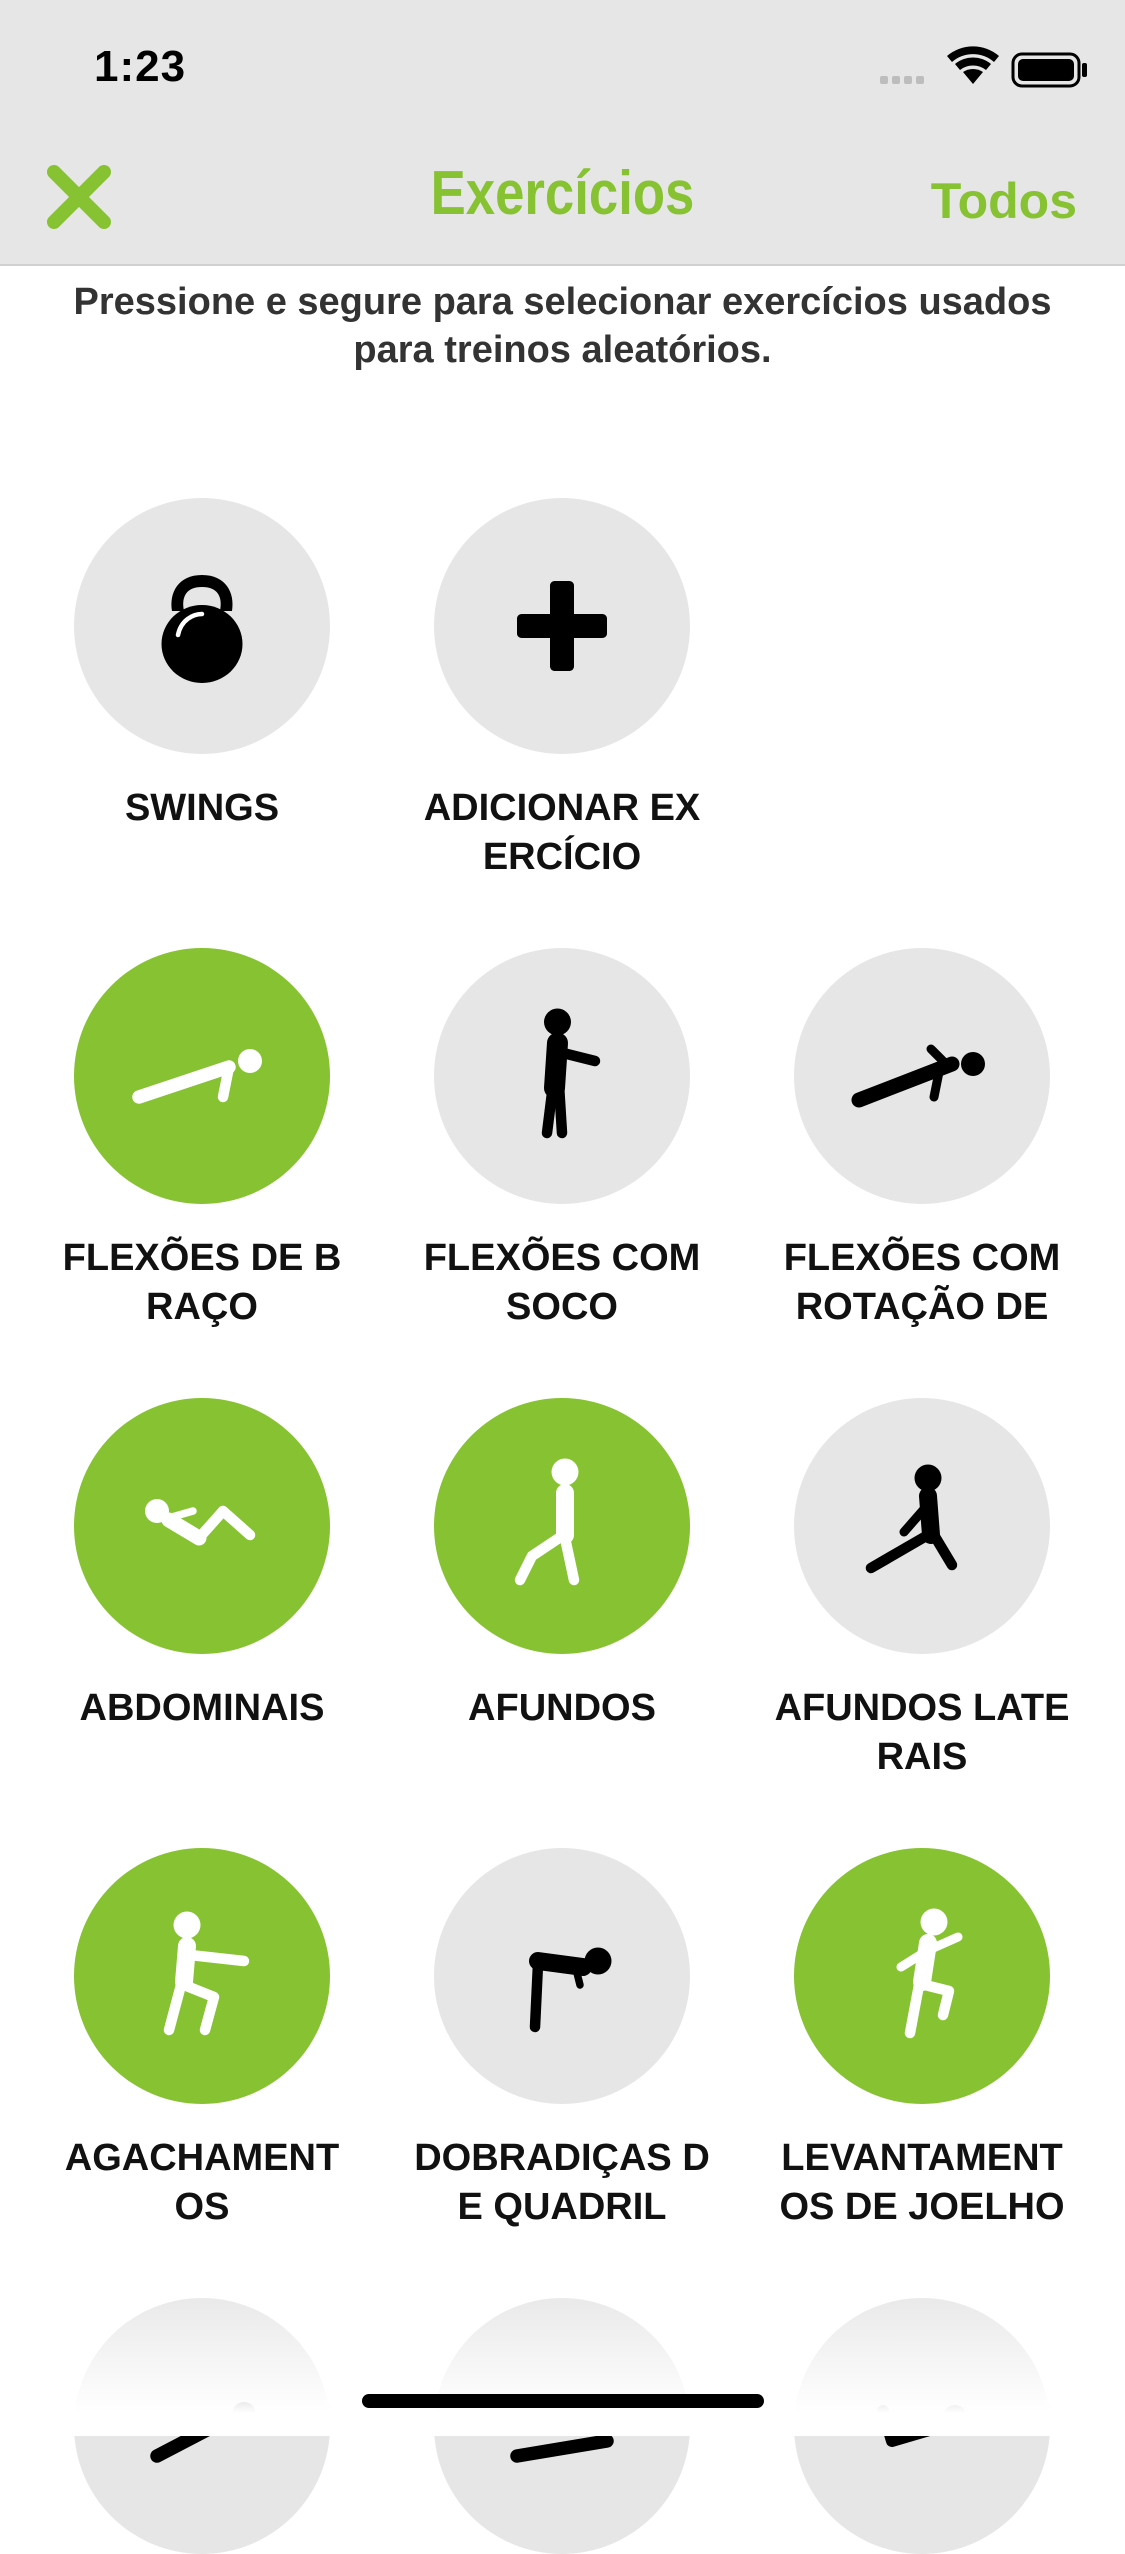 The image size is (1125, 2554). Describe the element at coordinates (918, 1076) in the screenshot. I see `rotation-push-up-icon` at that location.